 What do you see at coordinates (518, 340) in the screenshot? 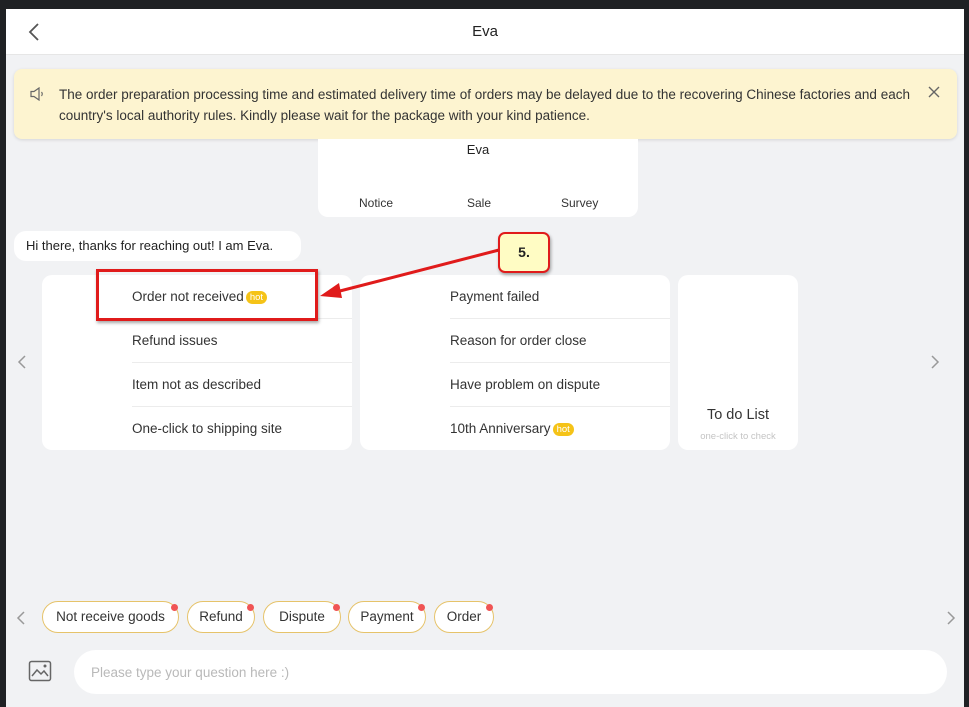
I see `faq-item-label: Reason for order close` at bounding box center [518, 340].